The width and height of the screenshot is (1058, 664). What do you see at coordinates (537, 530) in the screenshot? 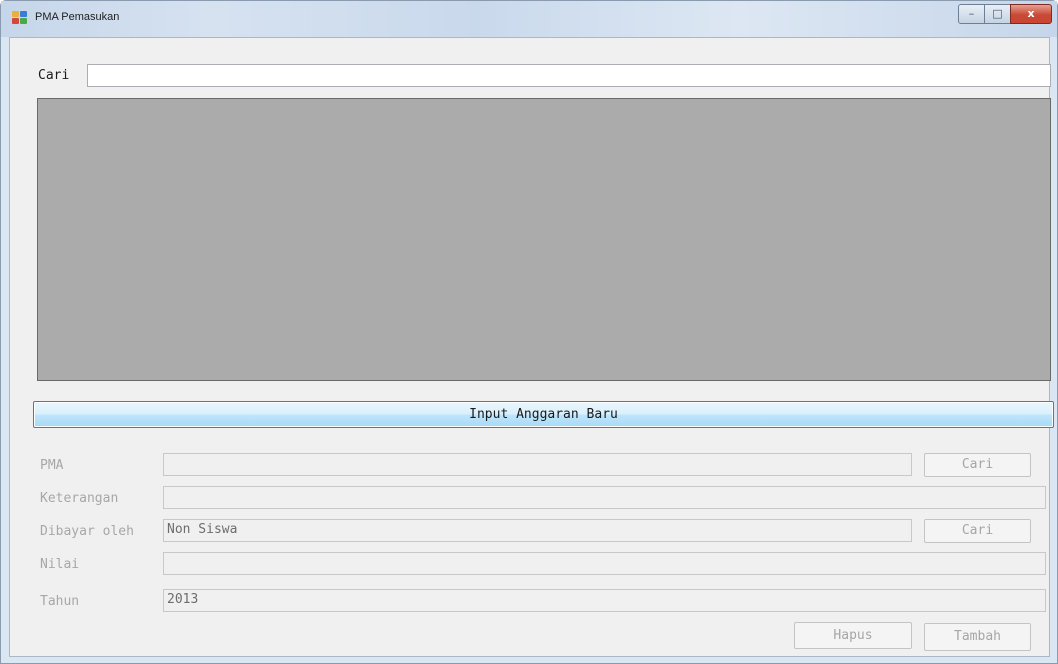
I see `dibayar-oleh-field: Non Siswa` at bounding box center [537, 530].